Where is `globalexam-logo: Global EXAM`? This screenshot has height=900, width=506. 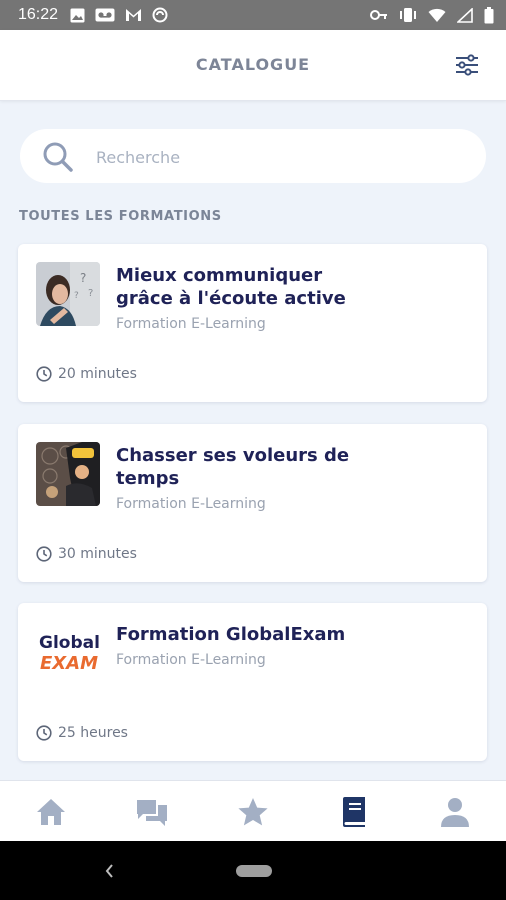
globalexam-logo: Global EXAM is located at coordinates (68, 659).